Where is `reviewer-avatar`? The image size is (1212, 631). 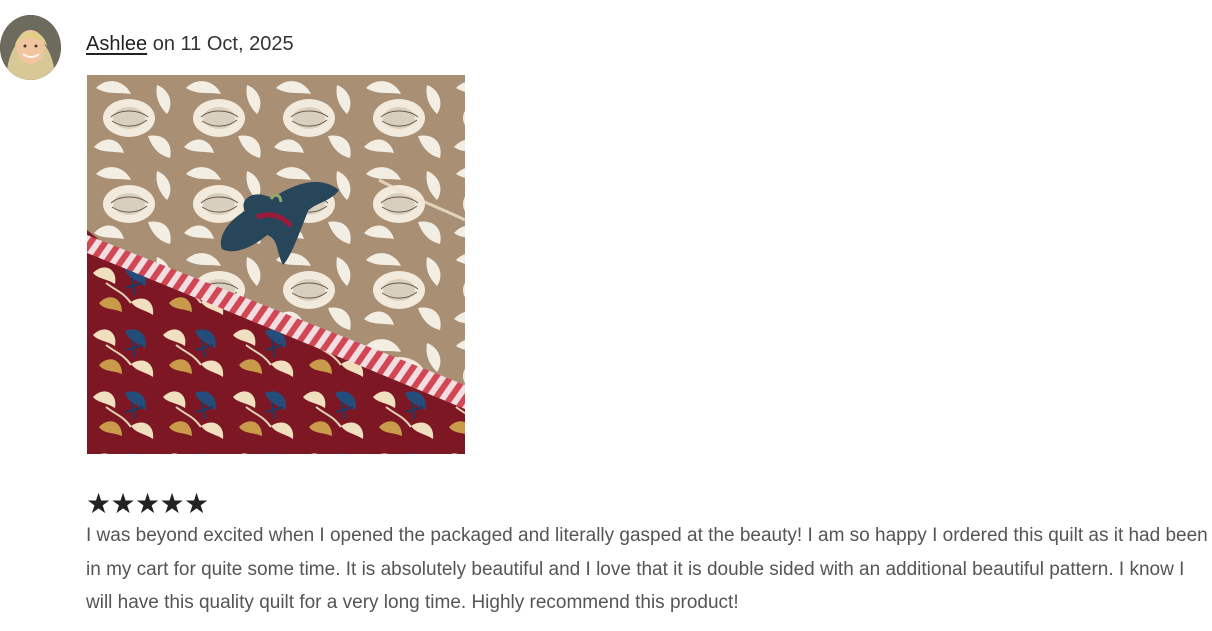 reviewer-avatar is located at coordinates (30, 47).